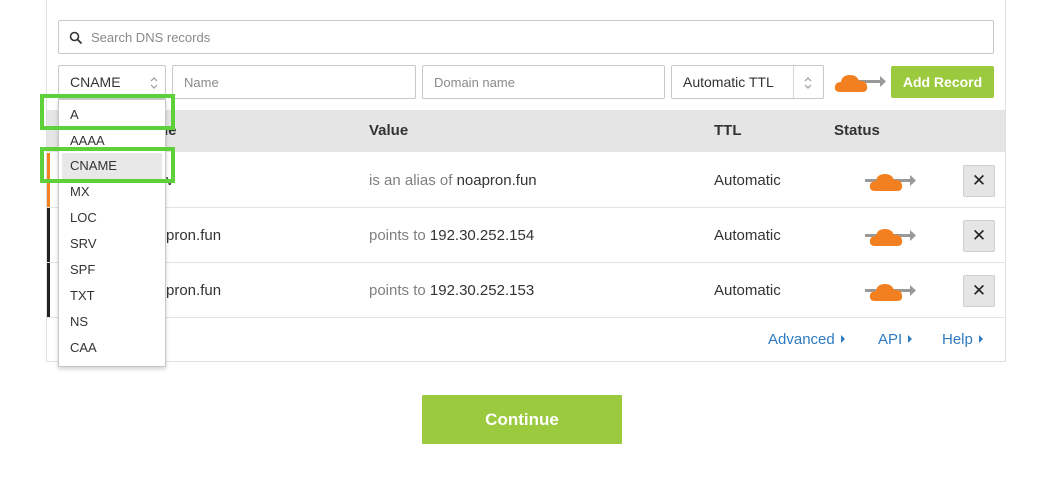 Image resolution: width=1050 pixels, height=477 pixels. What do you see at coordinates (728, 130) in the screenshot?
I see `col-ttl-header: TTL` at bounding box center [728, 130].